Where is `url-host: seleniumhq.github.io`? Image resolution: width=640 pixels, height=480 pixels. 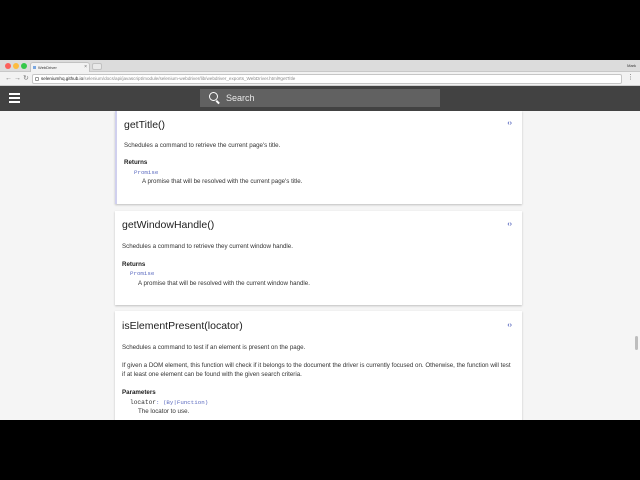
url-host: seleniumhq.github.io is located at coordinates (62, 78).